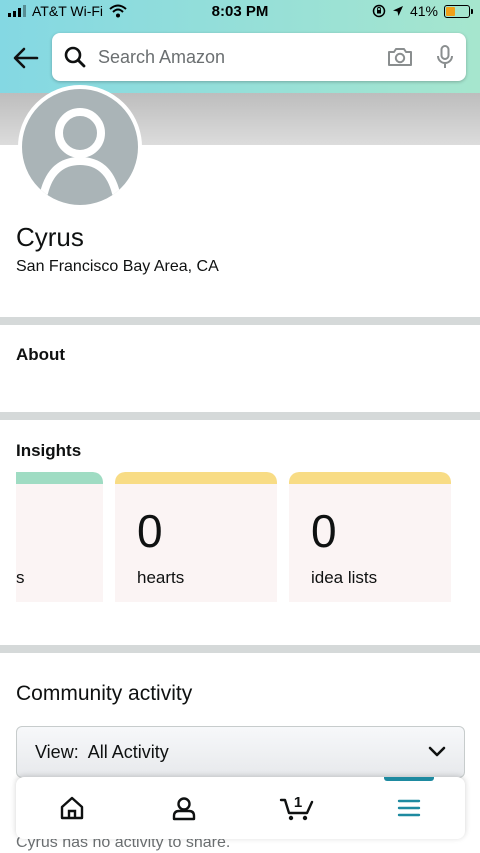  What do you see at coordinates (379, 11) in the screenshot?
I see `orientation-lock-icon` at bounding box center [379, 11].